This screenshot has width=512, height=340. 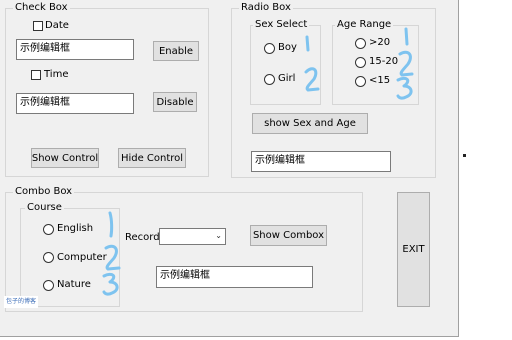 What do you see at coordinates (175, 102) in the screenshot?
I see `disable-button: Disable` at bounding box center [175, 102].